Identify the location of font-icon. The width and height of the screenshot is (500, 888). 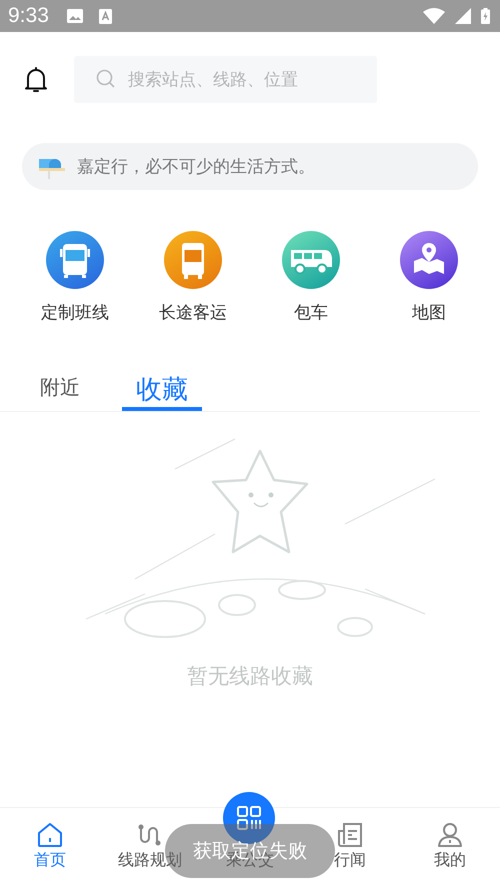
(105, 16).